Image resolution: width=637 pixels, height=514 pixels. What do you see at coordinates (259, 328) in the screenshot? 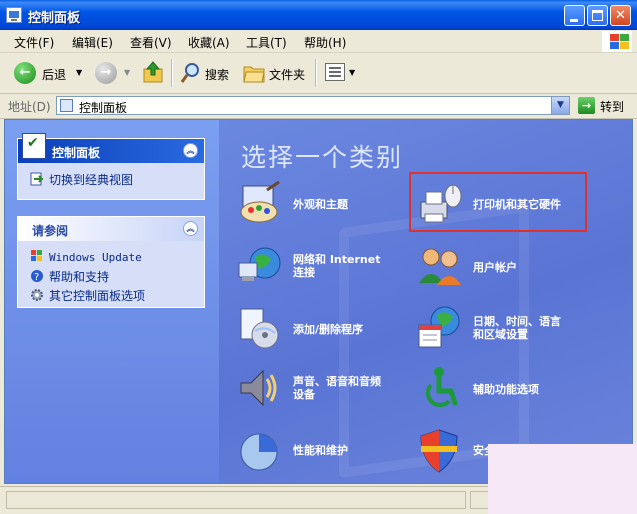
I see `add-remove-programs-icon` at bounding box center [259, 328].